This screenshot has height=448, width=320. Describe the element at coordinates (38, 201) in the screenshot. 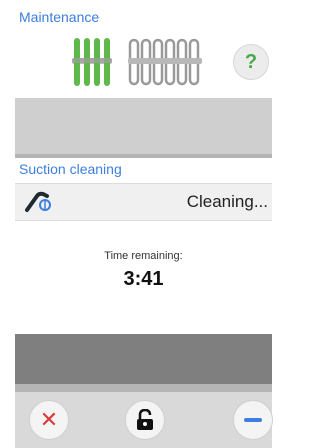

I see `suction-nozzle-icon` at that location.